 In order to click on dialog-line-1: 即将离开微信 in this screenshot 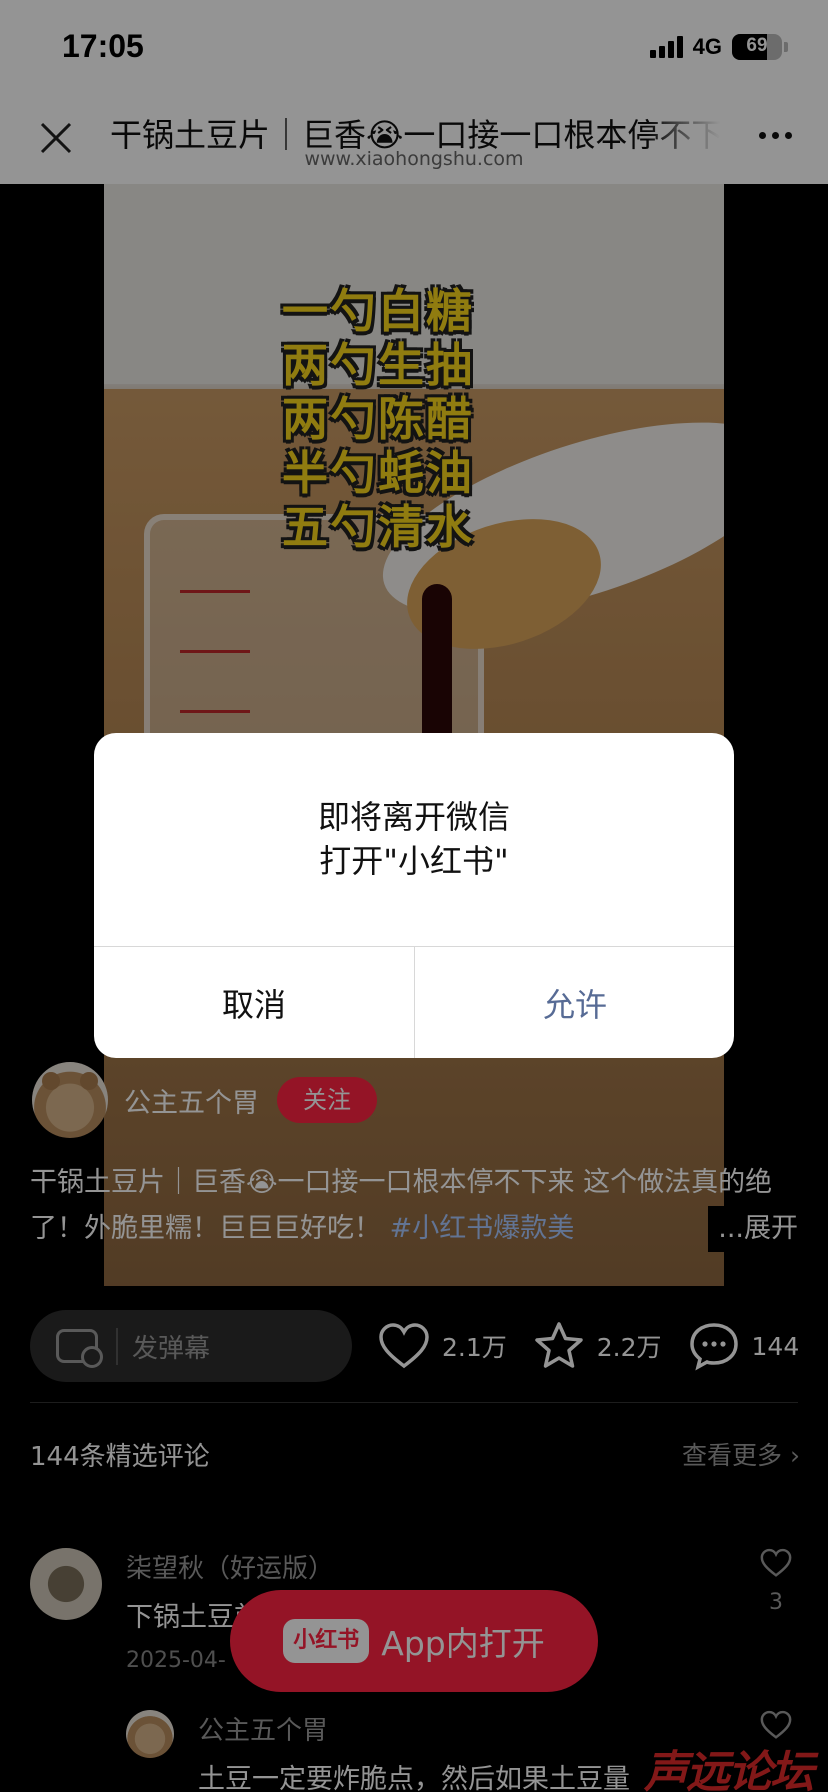, I will do `click(413, 817)`.